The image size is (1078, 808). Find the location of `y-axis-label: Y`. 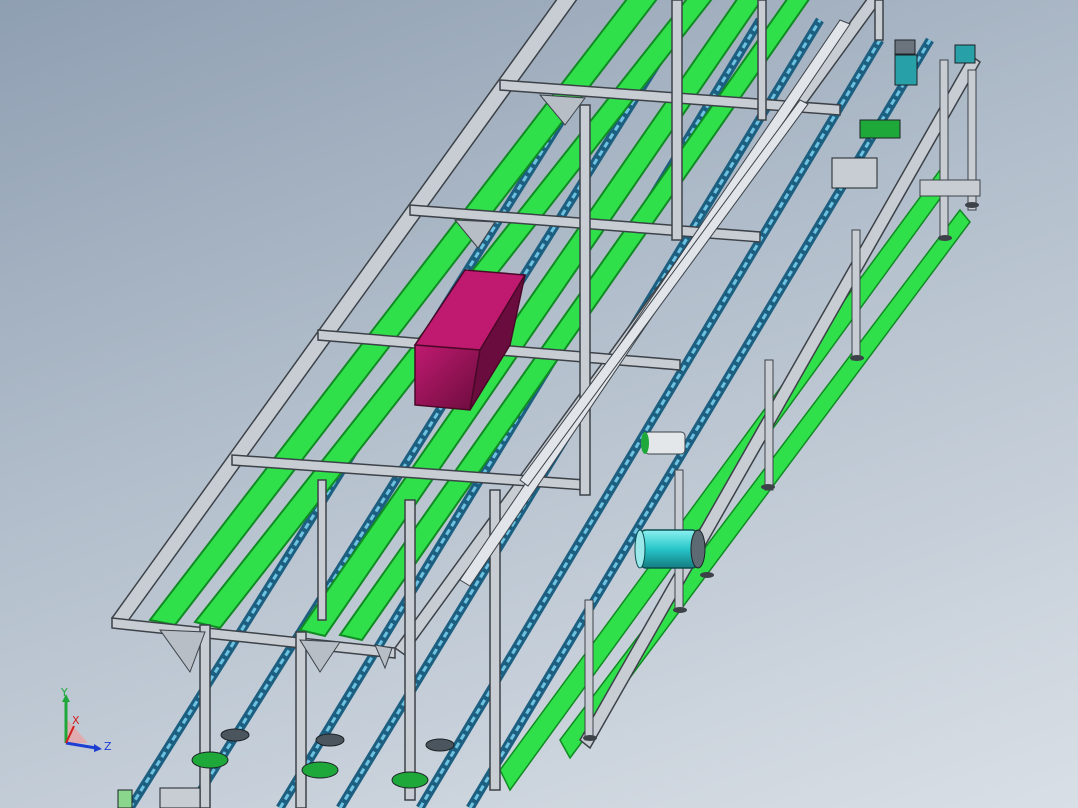

y-axis-label: Y is located at coordinates (64, 693).